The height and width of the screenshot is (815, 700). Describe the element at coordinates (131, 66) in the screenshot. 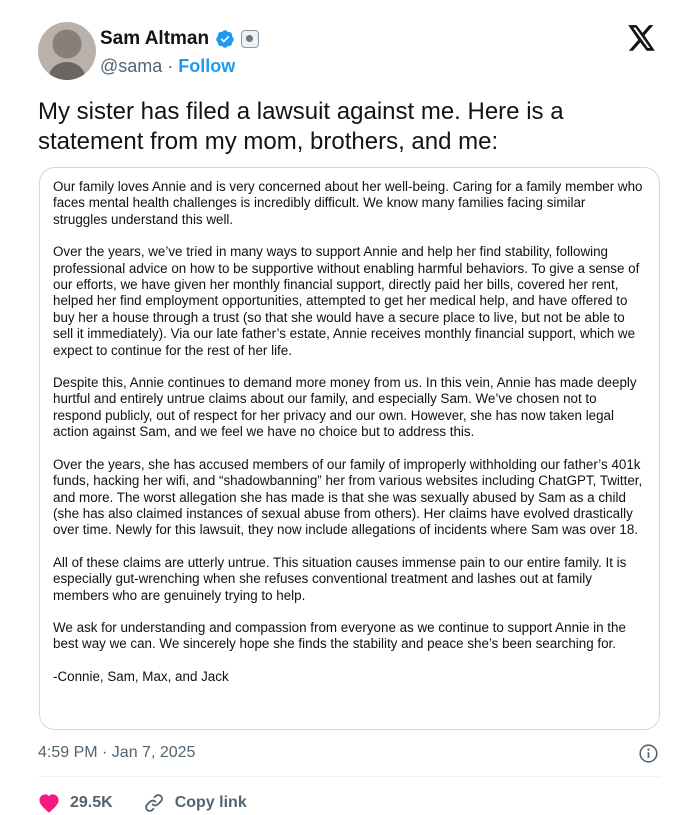

I see `author-handle: @sama` at that location.